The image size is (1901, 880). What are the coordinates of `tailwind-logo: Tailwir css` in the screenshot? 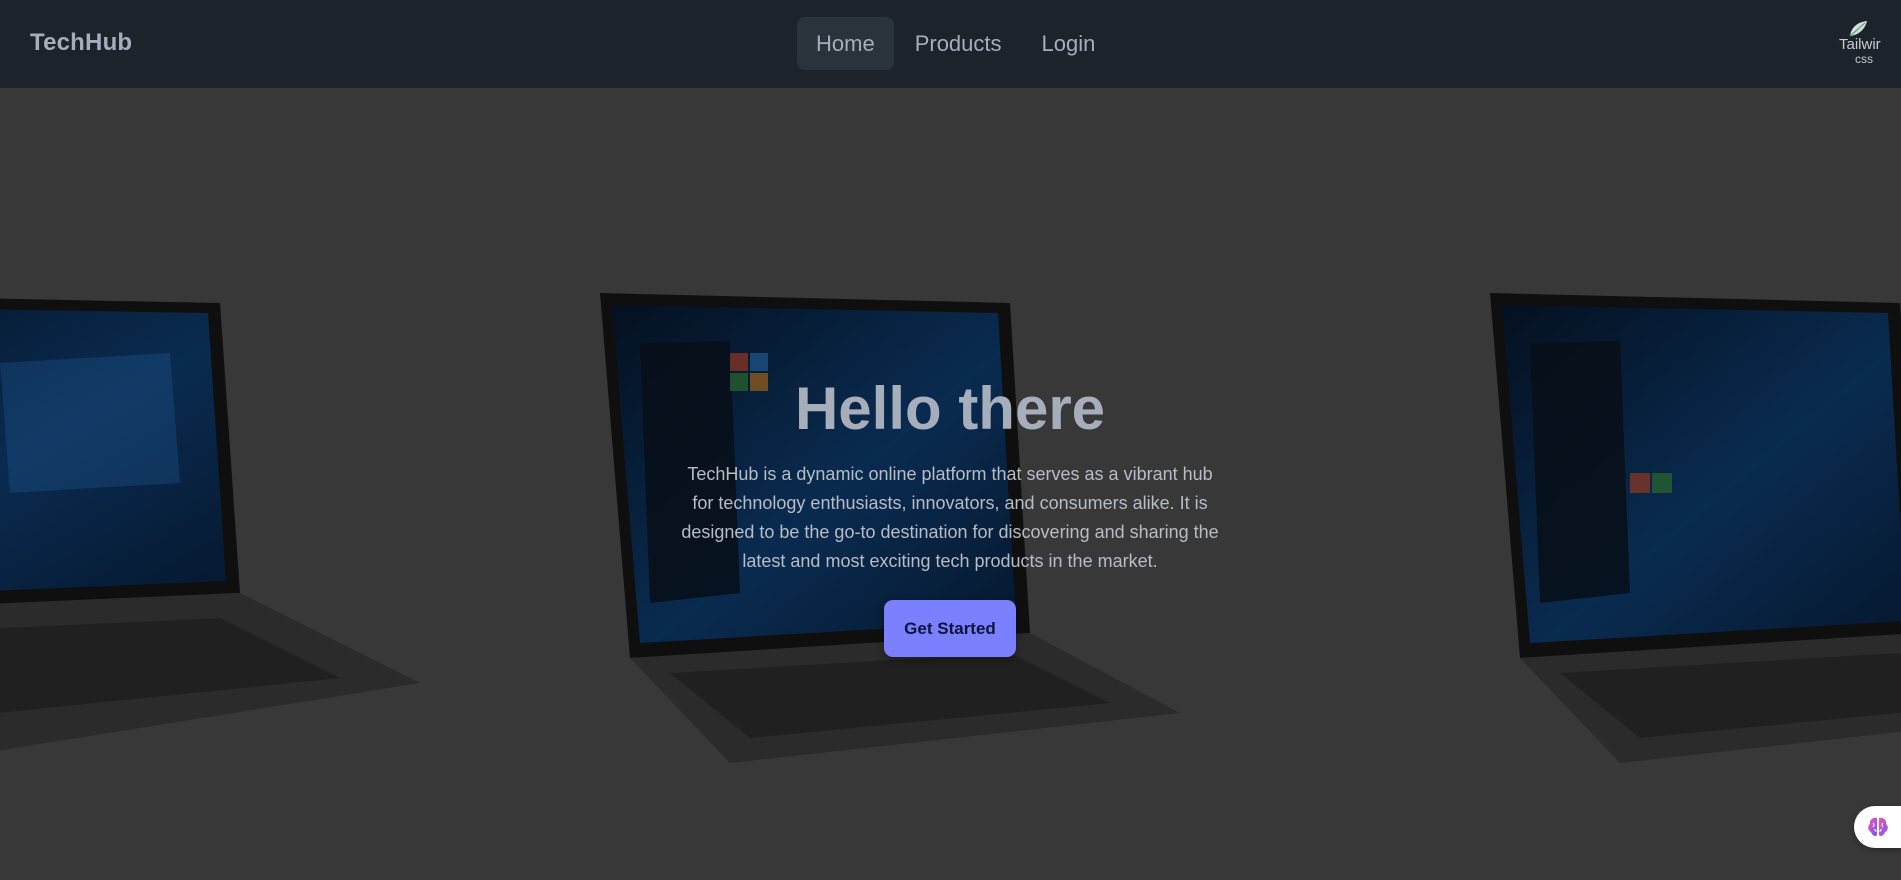 It's located at (1863, 44).